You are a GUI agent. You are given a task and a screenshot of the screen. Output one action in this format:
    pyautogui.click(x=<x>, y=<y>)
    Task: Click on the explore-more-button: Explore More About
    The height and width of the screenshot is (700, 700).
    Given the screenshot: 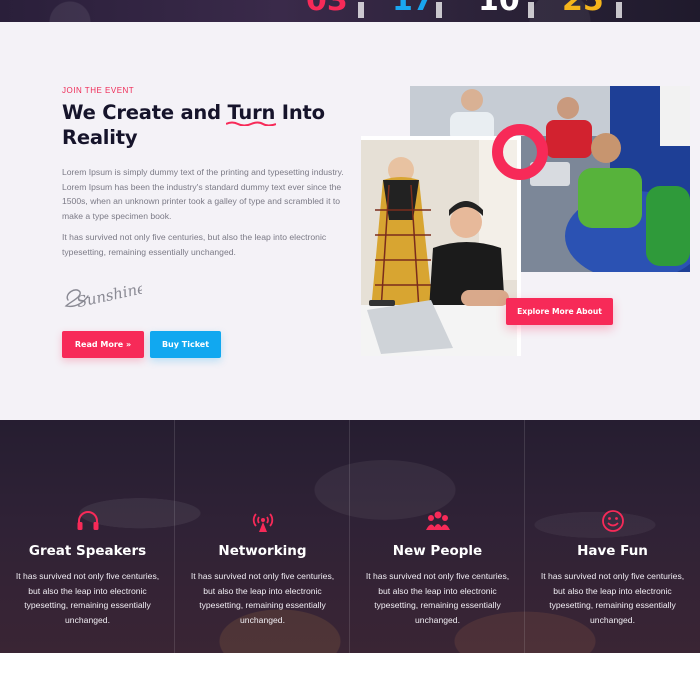 What is the action you would take?
    pyautogui.click(x=559, y=311)
    